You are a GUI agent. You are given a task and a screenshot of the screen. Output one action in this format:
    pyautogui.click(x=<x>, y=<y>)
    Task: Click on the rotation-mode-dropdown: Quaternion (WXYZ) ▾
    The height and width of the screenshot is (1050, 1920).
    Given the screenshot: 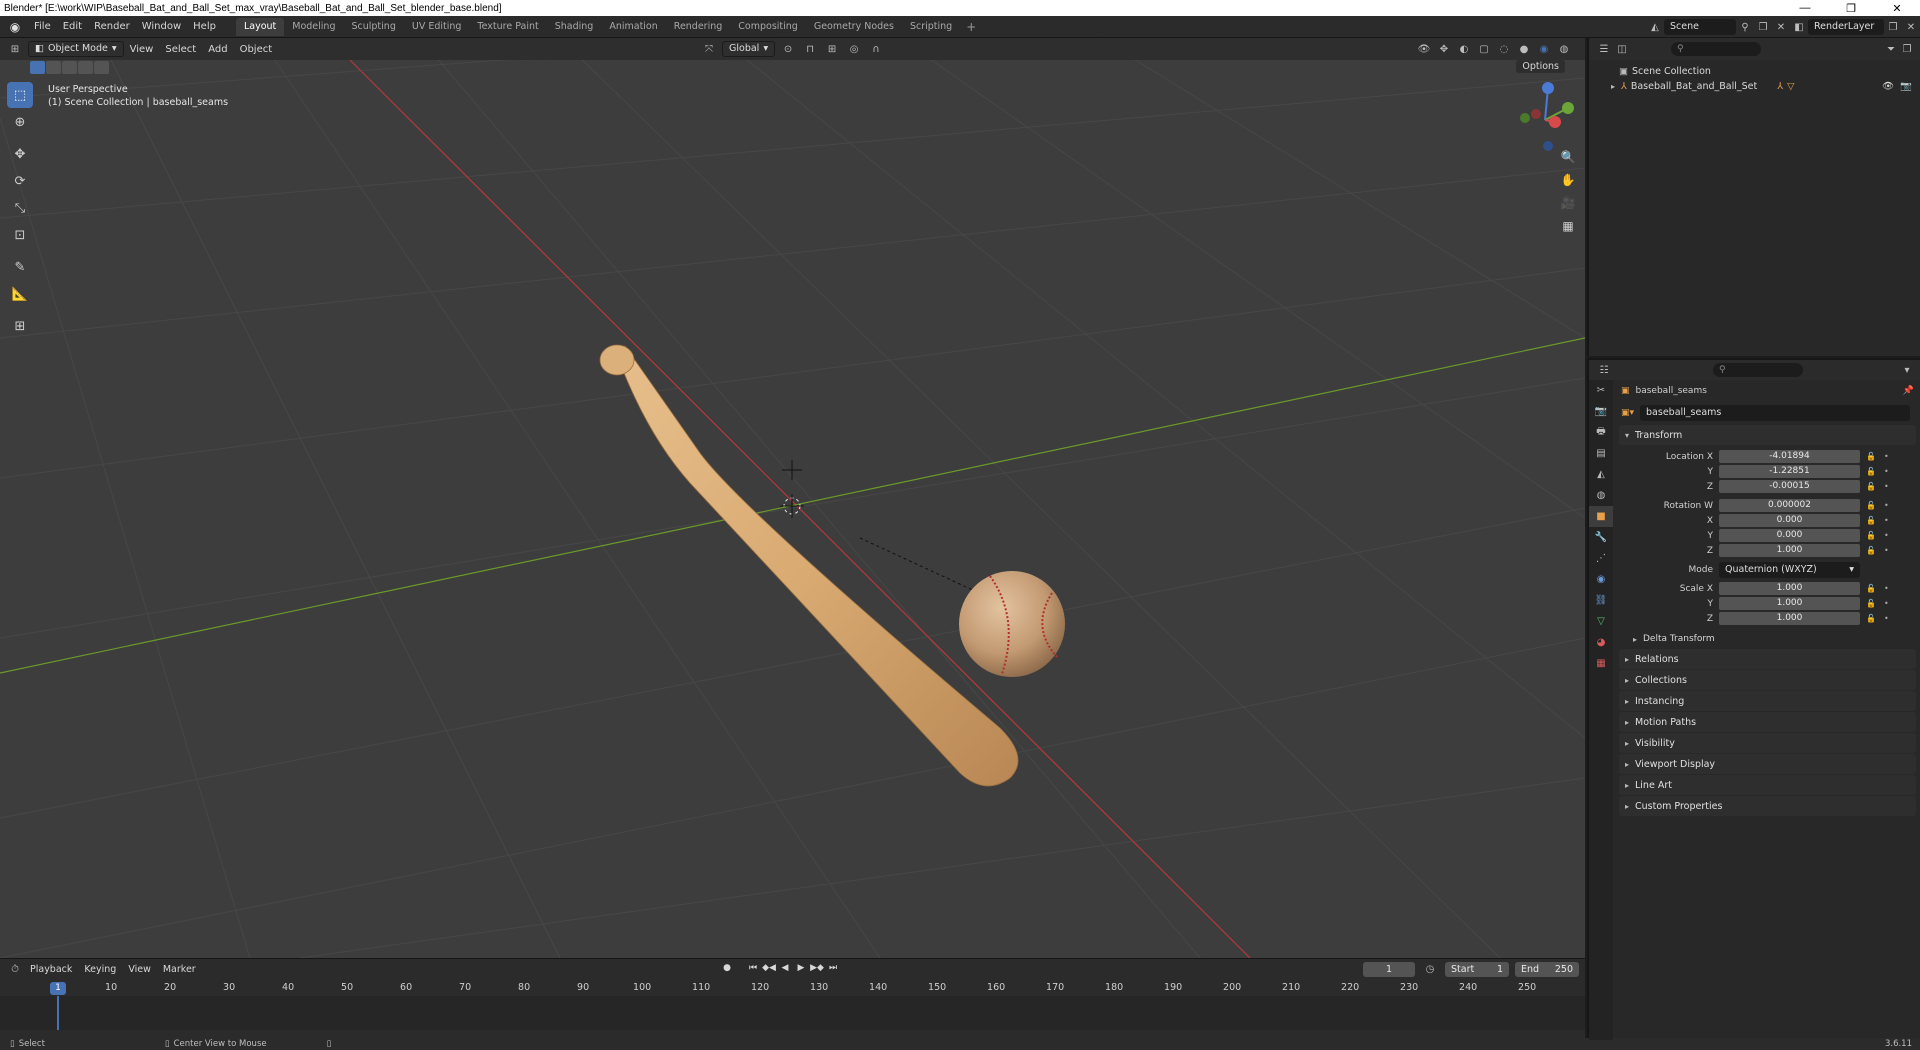 What is the action you would take?
    pyautogui.click(x=1789, y=569)
    